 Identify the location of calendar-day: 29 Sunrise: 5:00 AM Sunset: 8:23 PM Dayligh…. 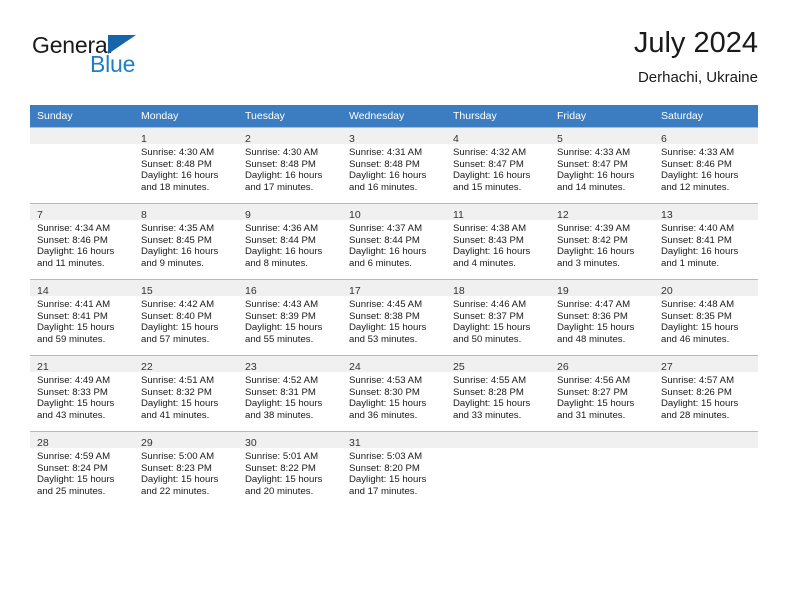
(186, 469).